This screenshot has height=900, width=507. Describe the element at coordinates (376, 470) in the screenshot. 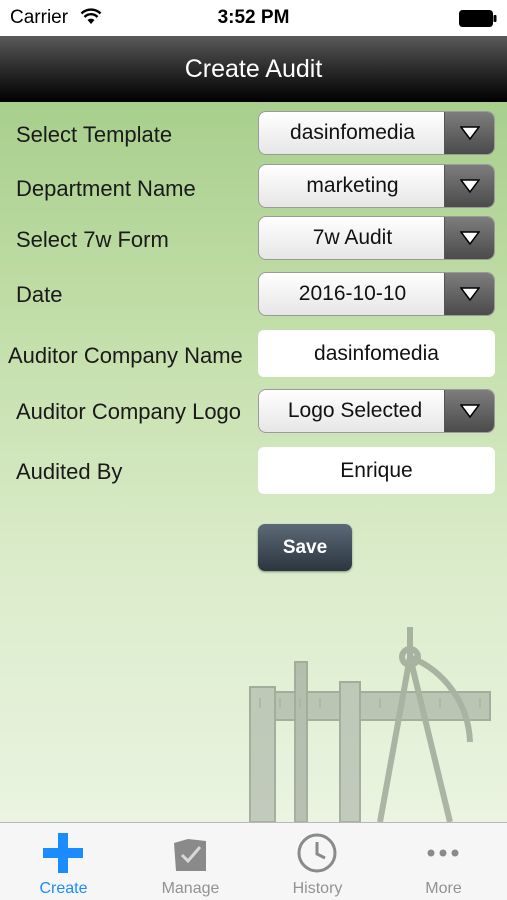

I see `audited-by-field: Enrique` at that location.